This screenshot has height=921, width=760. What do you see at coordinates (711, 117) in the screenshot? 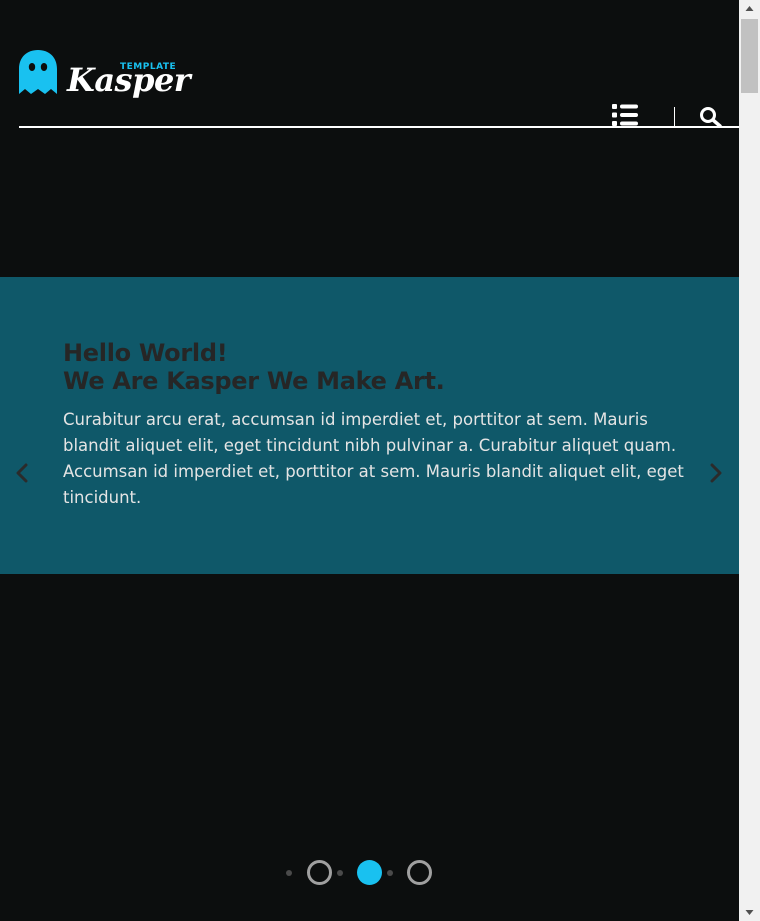
I see `search-icon` at bounding box center [711, 117].